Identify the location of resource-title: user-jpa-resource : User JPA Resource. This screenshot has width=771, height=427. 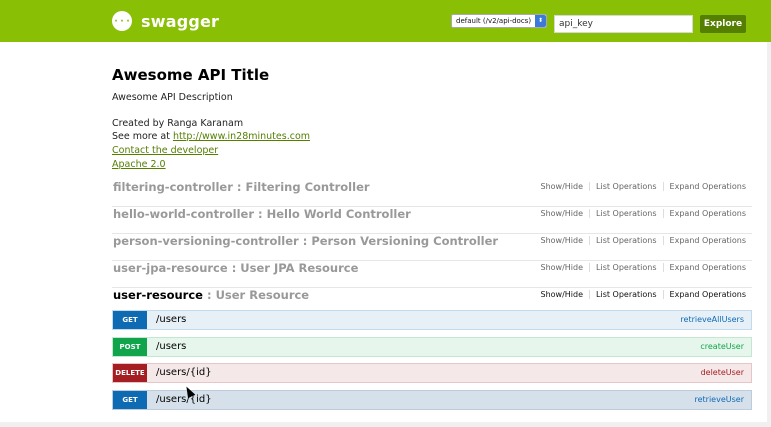
(235, 268).